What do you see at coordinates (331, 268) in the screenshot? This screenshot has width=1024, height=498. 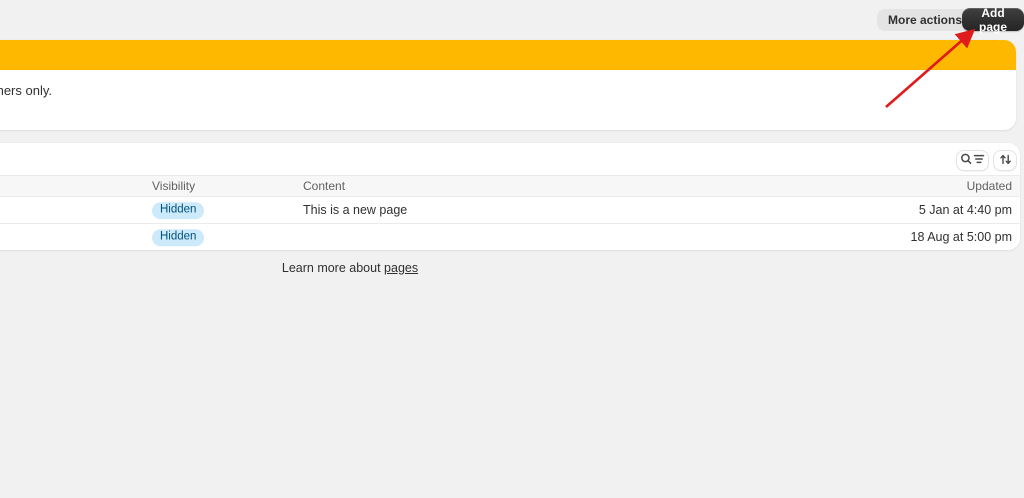 I see `footer-help-label: Learn more about` at bounding box center [331, 268].